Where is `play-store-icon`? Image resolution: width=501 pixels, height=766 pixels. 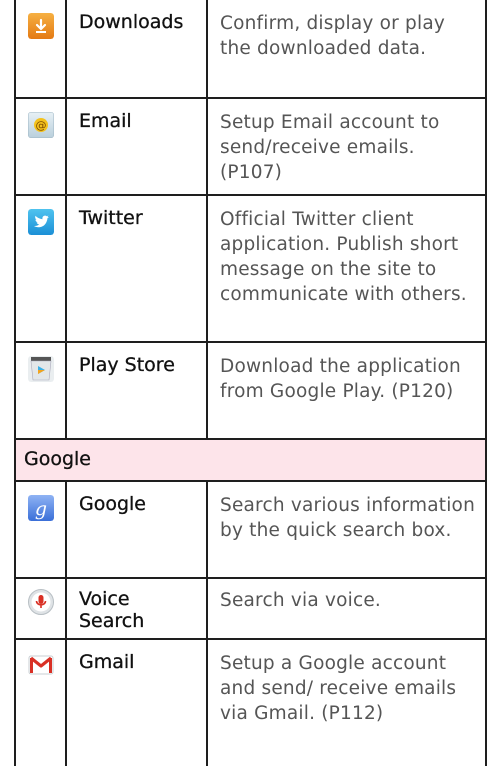 play-store-icon is located at coordinates (41, 369).